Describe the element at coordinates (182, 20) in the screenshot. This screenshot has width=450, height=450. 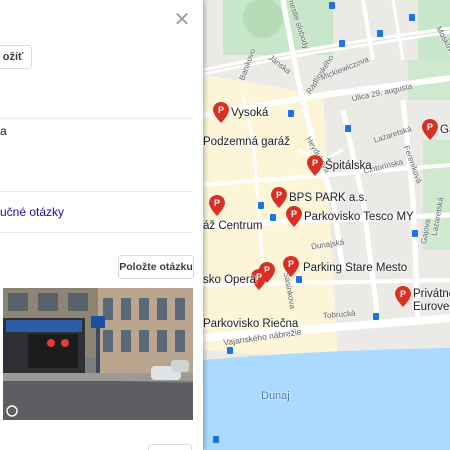
I see `close-icon: ✕` at that location.